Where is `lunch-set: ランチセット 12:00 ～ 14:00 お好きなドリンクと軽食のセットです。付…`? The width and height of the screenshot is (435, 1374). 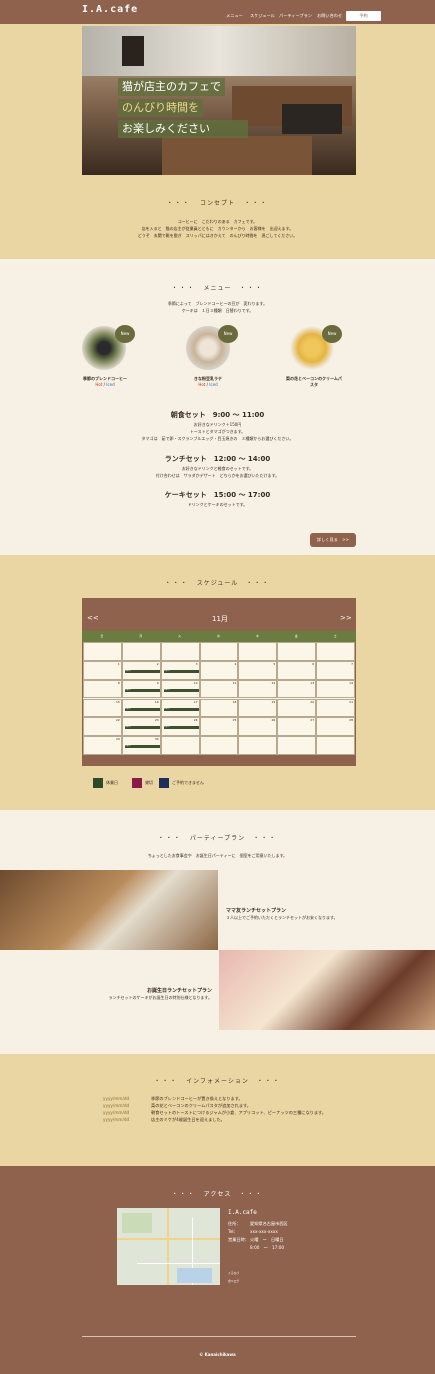 lunch-set: ランチセット 12:00 ～ 14:00 お好きなドリンクと軽食のセットです。付… is located at coordinates (217, 467).